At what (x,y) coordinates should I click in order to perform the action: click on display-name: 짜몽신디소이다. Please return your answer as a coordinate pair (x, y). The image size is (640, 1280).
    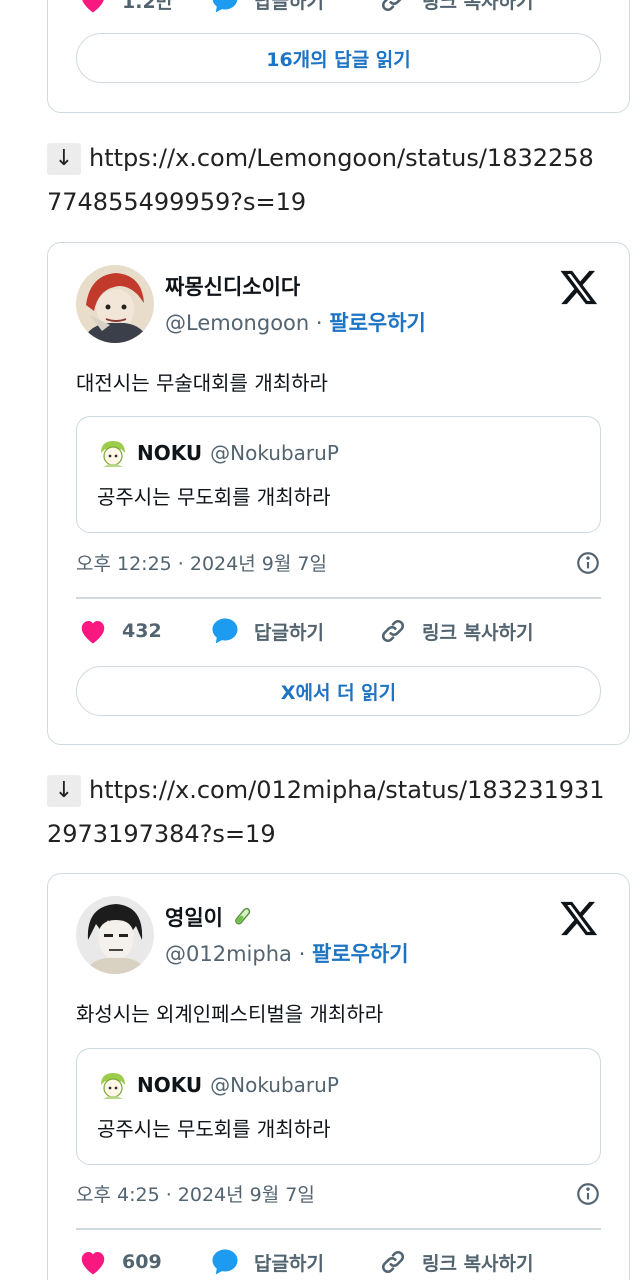
    Looking at the image, I should click on (232, 286).